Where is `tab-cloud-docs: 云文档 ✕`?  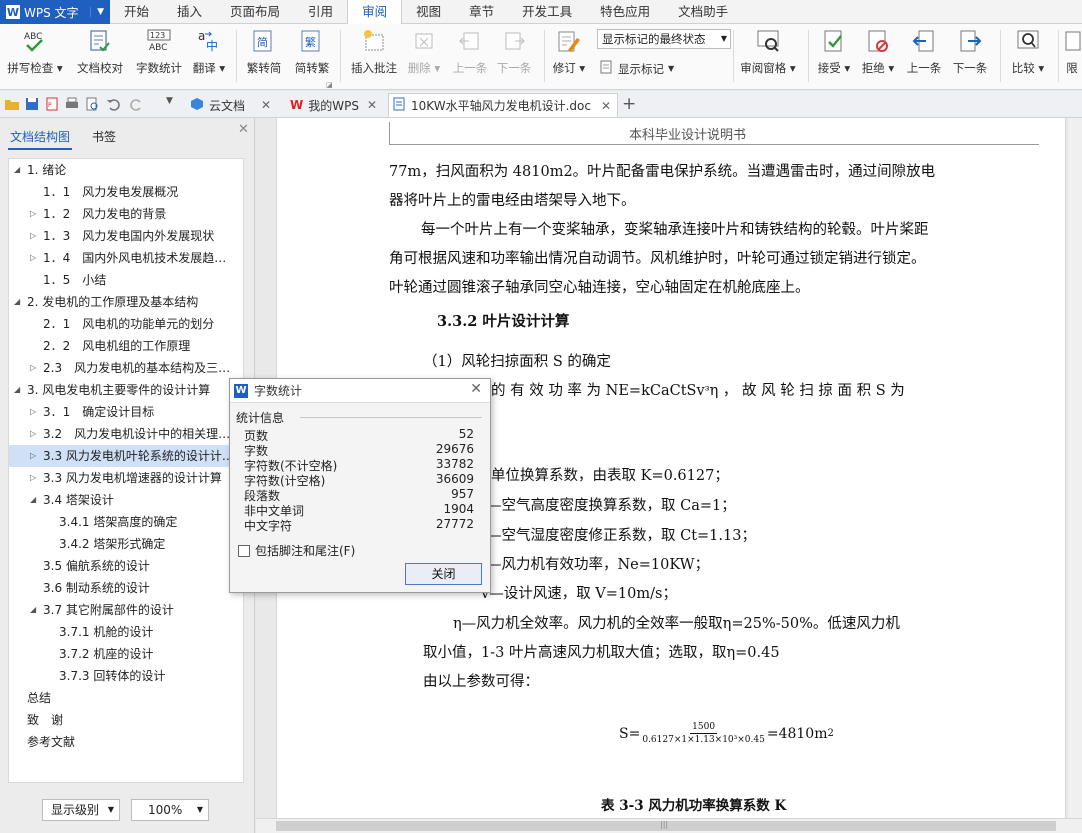 tab-cloud-docs: 云文档 ✕ is located at coordinates (234, 105).